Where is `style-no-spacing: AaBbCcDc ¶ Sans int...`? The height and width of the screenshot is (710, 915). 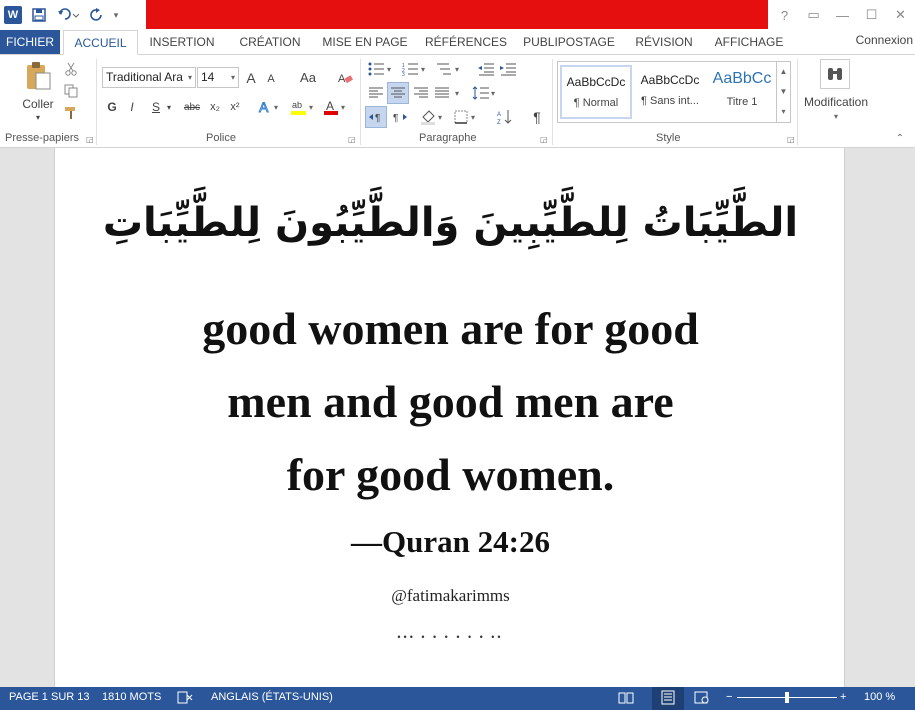
style-no-spacing: AaBbCcDc ¶ Sans int... is located at coordinates (670, 92).